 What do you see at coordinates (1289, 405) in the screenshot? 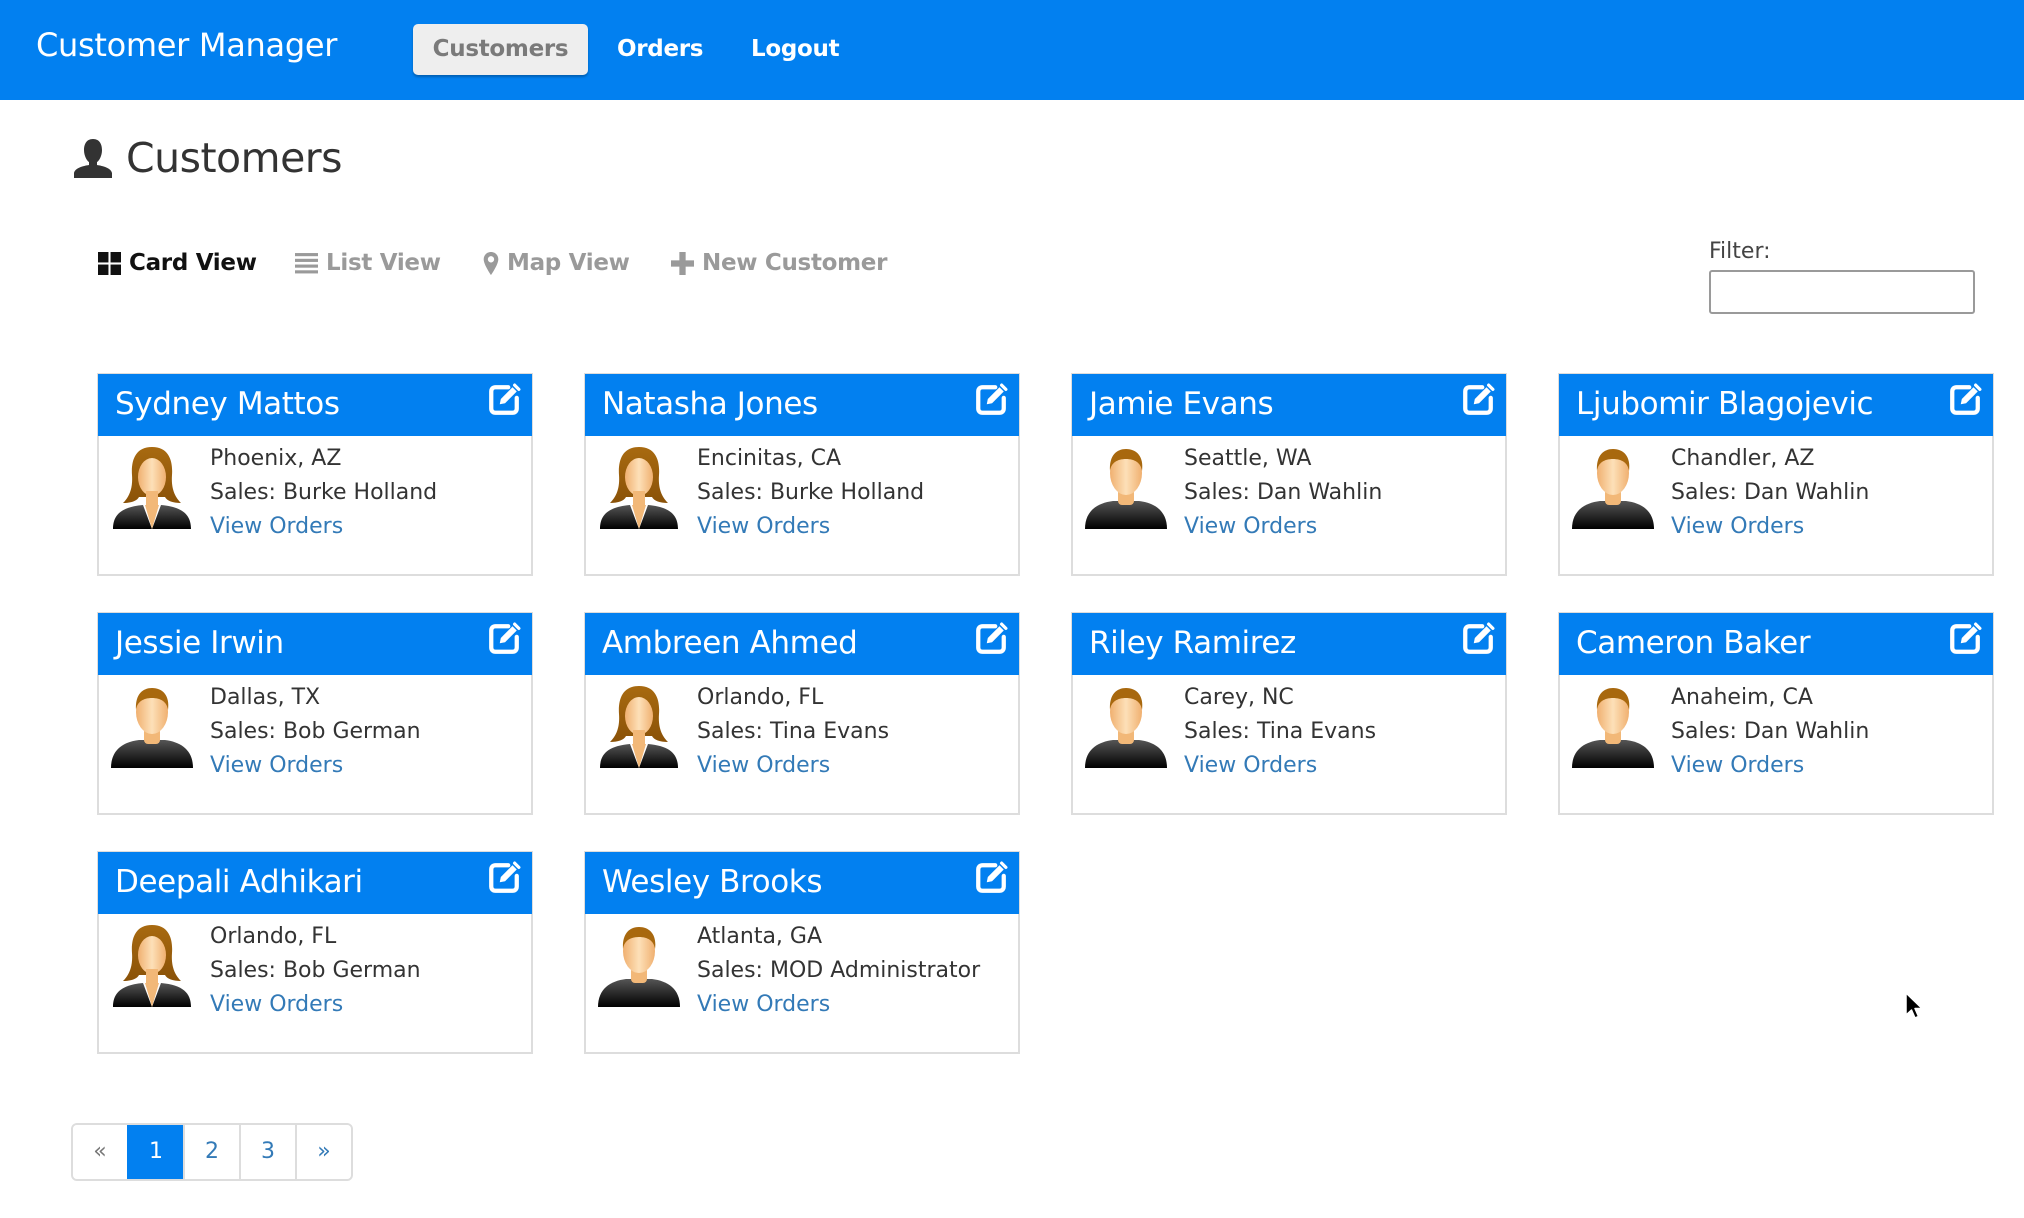
I see `card-header: Jamie Evans` at bounding box center [1289, 405].